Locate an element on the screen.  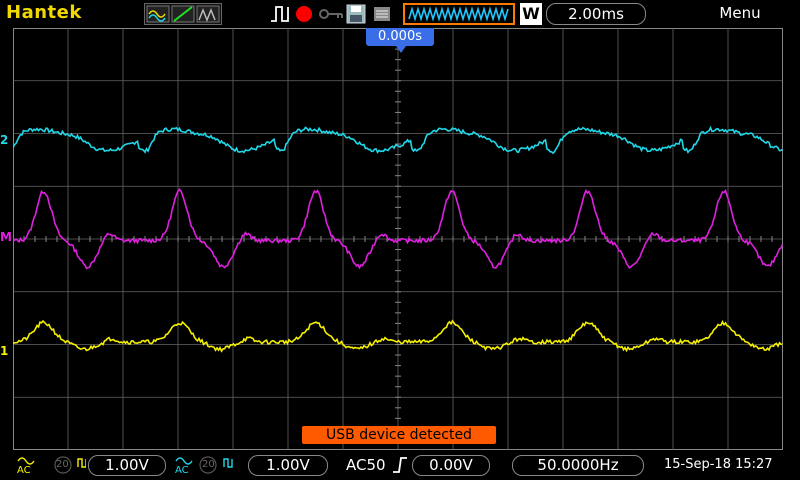
print-icon is located at coordinates (382, 14).